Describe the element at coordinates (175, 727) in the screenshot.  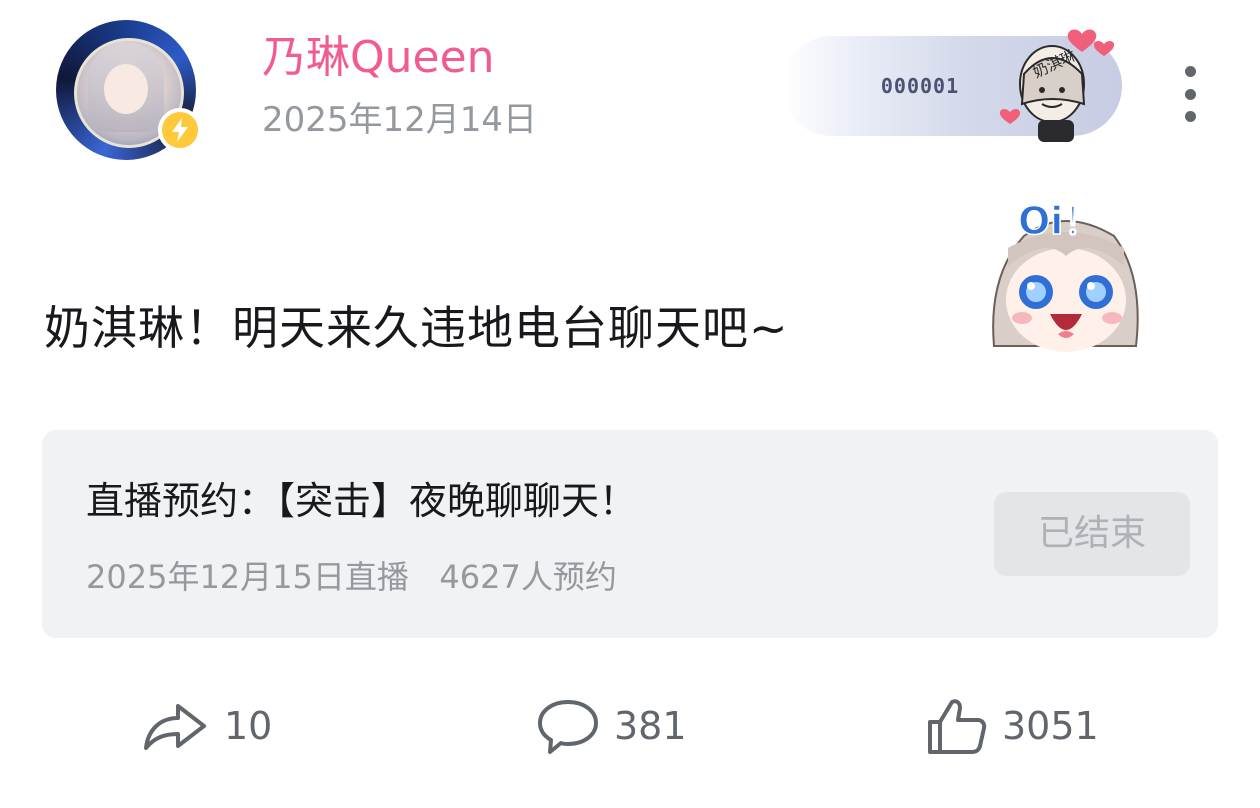
I see `forward-icon` at that location.